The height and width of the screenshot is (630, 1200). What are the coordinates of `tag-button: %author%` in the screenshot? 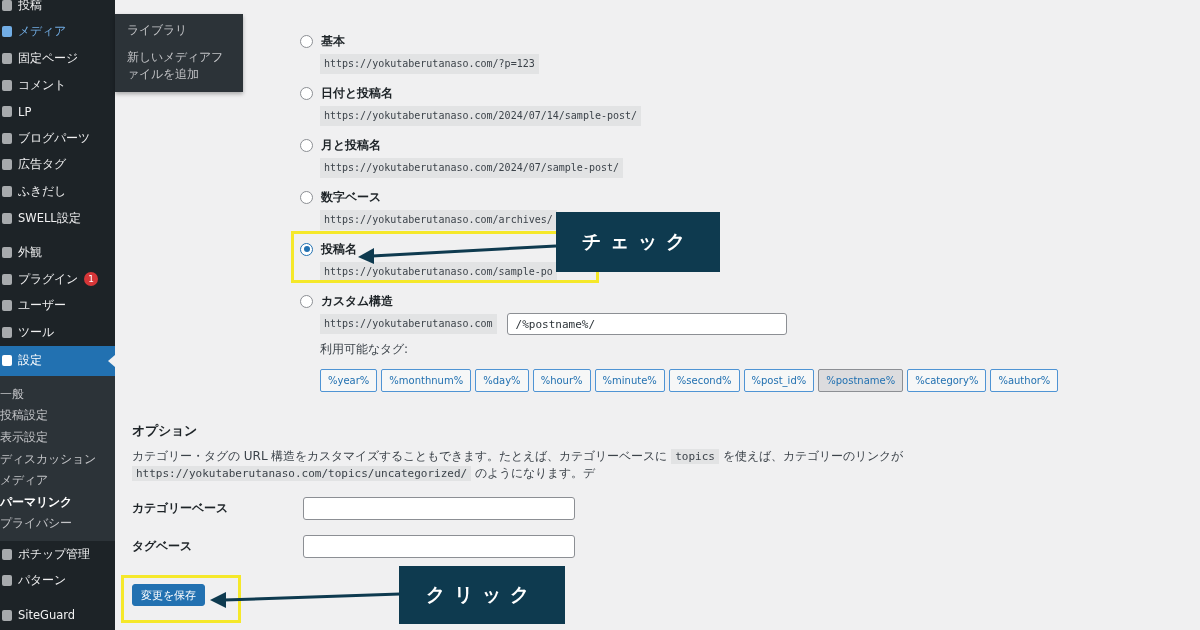 It's located at (1024, 380).